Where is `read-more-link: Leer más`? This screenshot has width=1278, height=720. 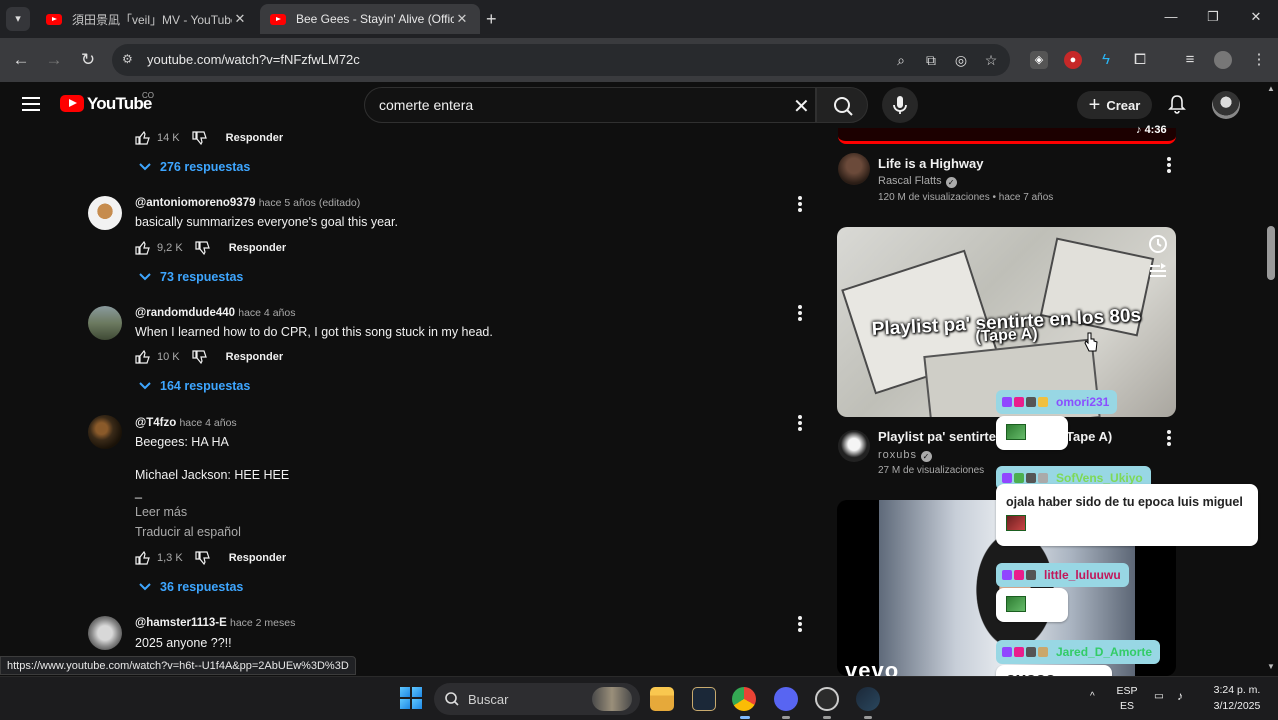
read-more-link: Leer más is located at coordinates (161, 512).